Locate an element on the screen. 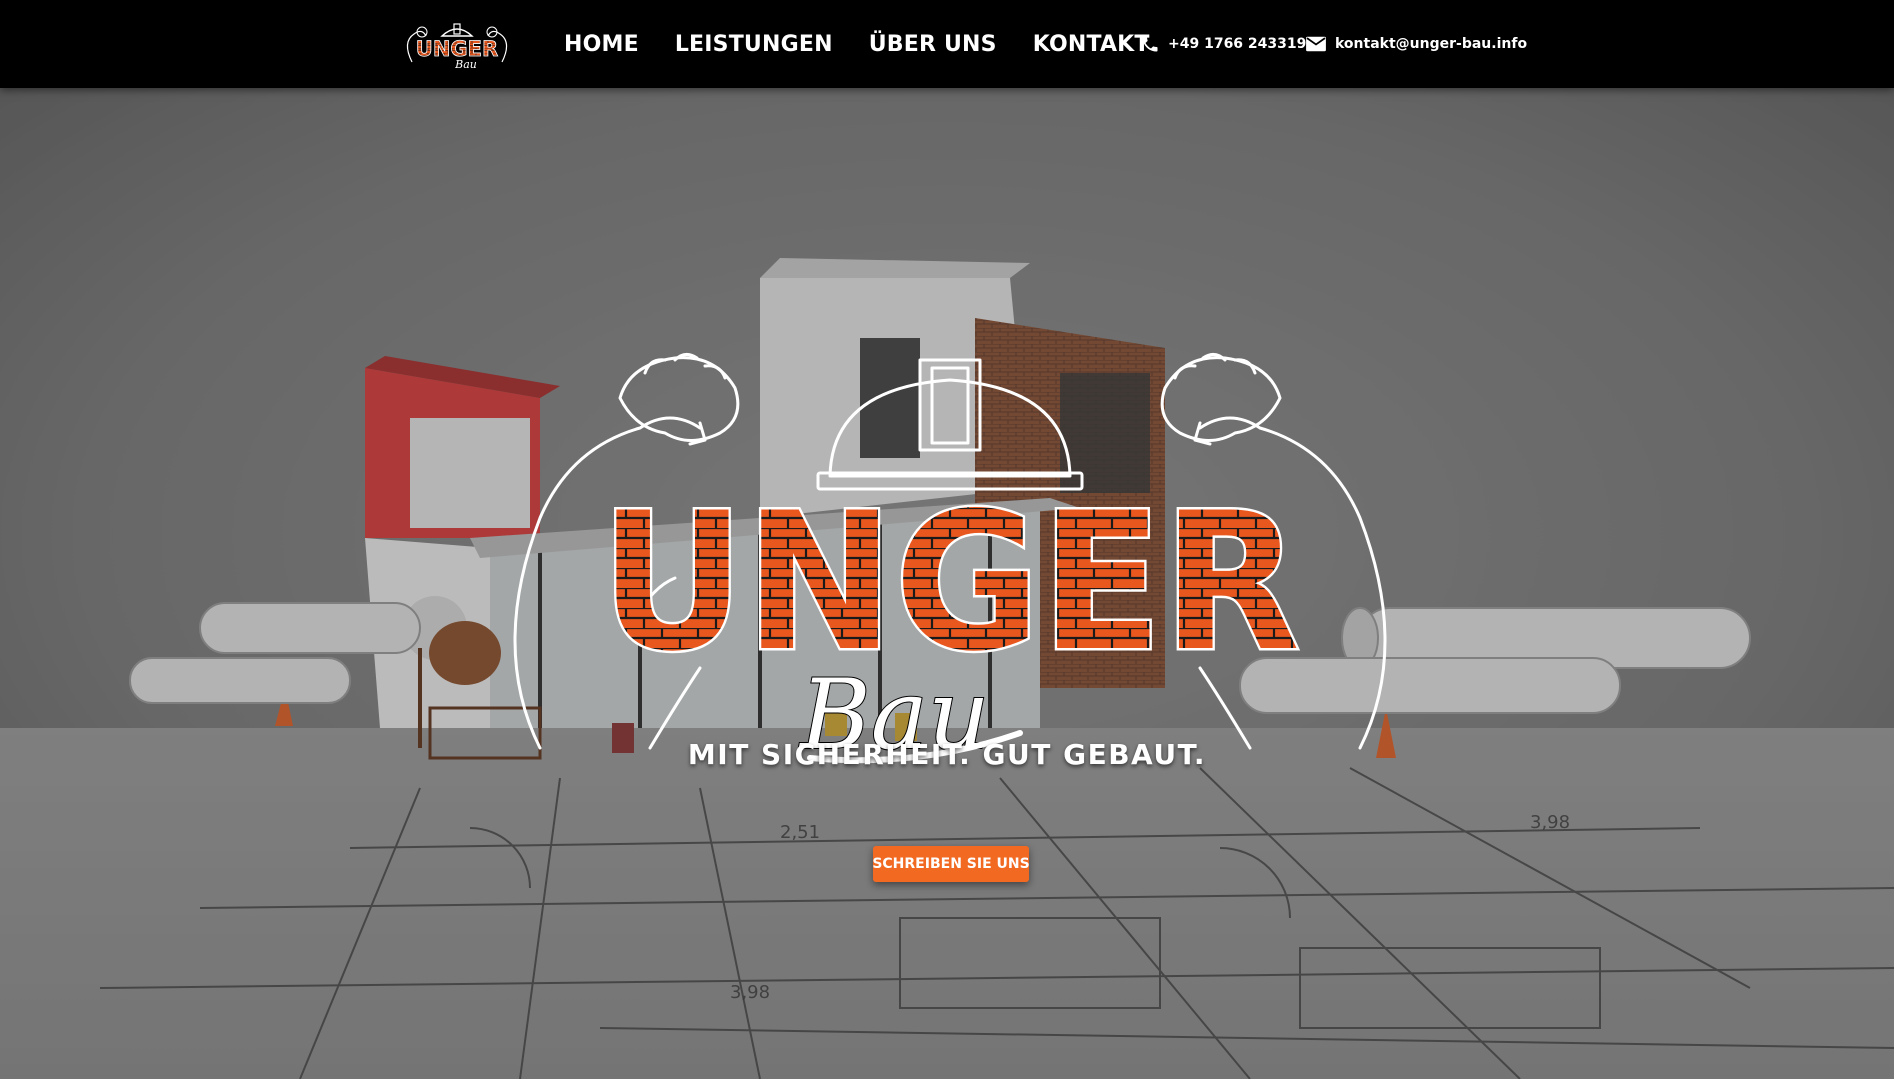  nav-leistungen: LEISTUNGEN is located at coordinates (754, 44).